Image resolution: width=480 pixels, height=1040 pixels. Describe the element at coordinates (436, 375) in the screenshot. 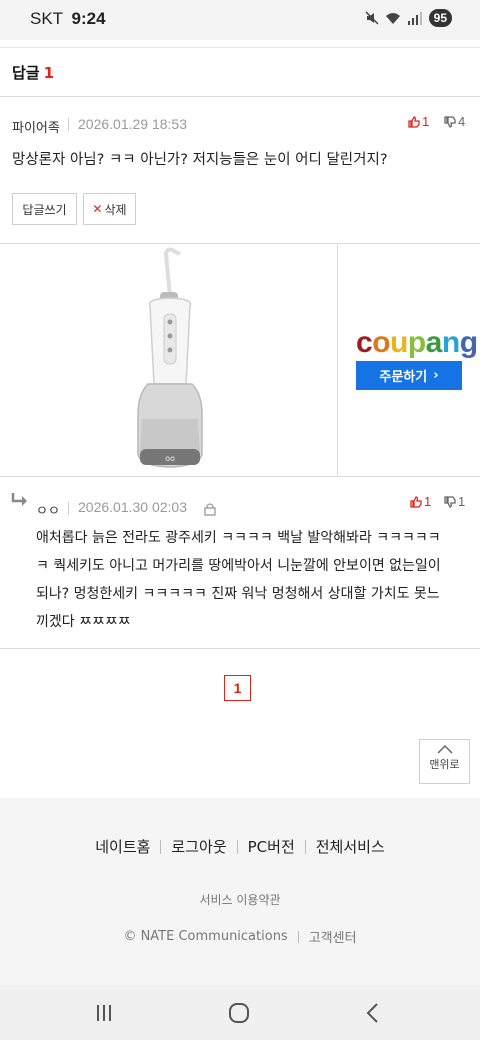

I see `chevron-right-icon: ›` at that location.